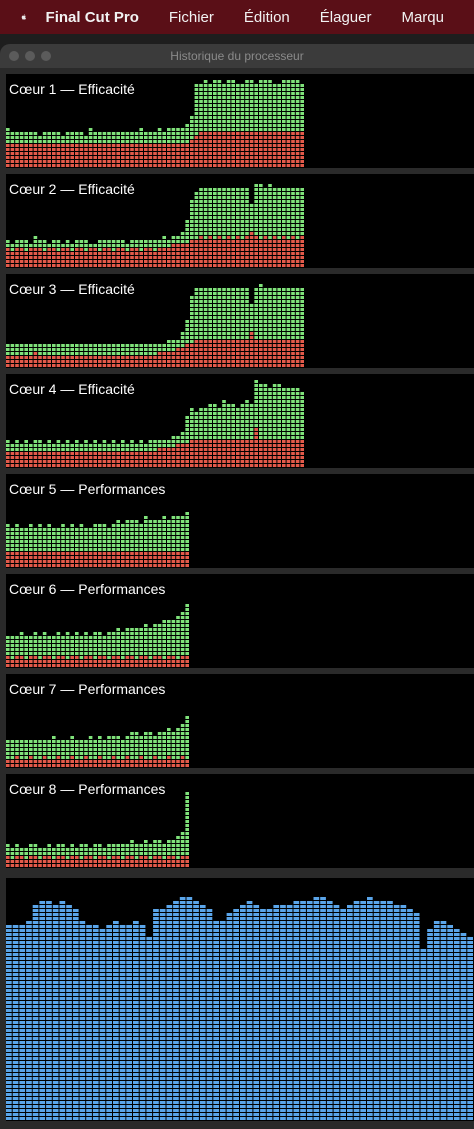 This screenshot has height=1129, width=474. I want to click on menu-fichier: Fichier, so click(191, 17).